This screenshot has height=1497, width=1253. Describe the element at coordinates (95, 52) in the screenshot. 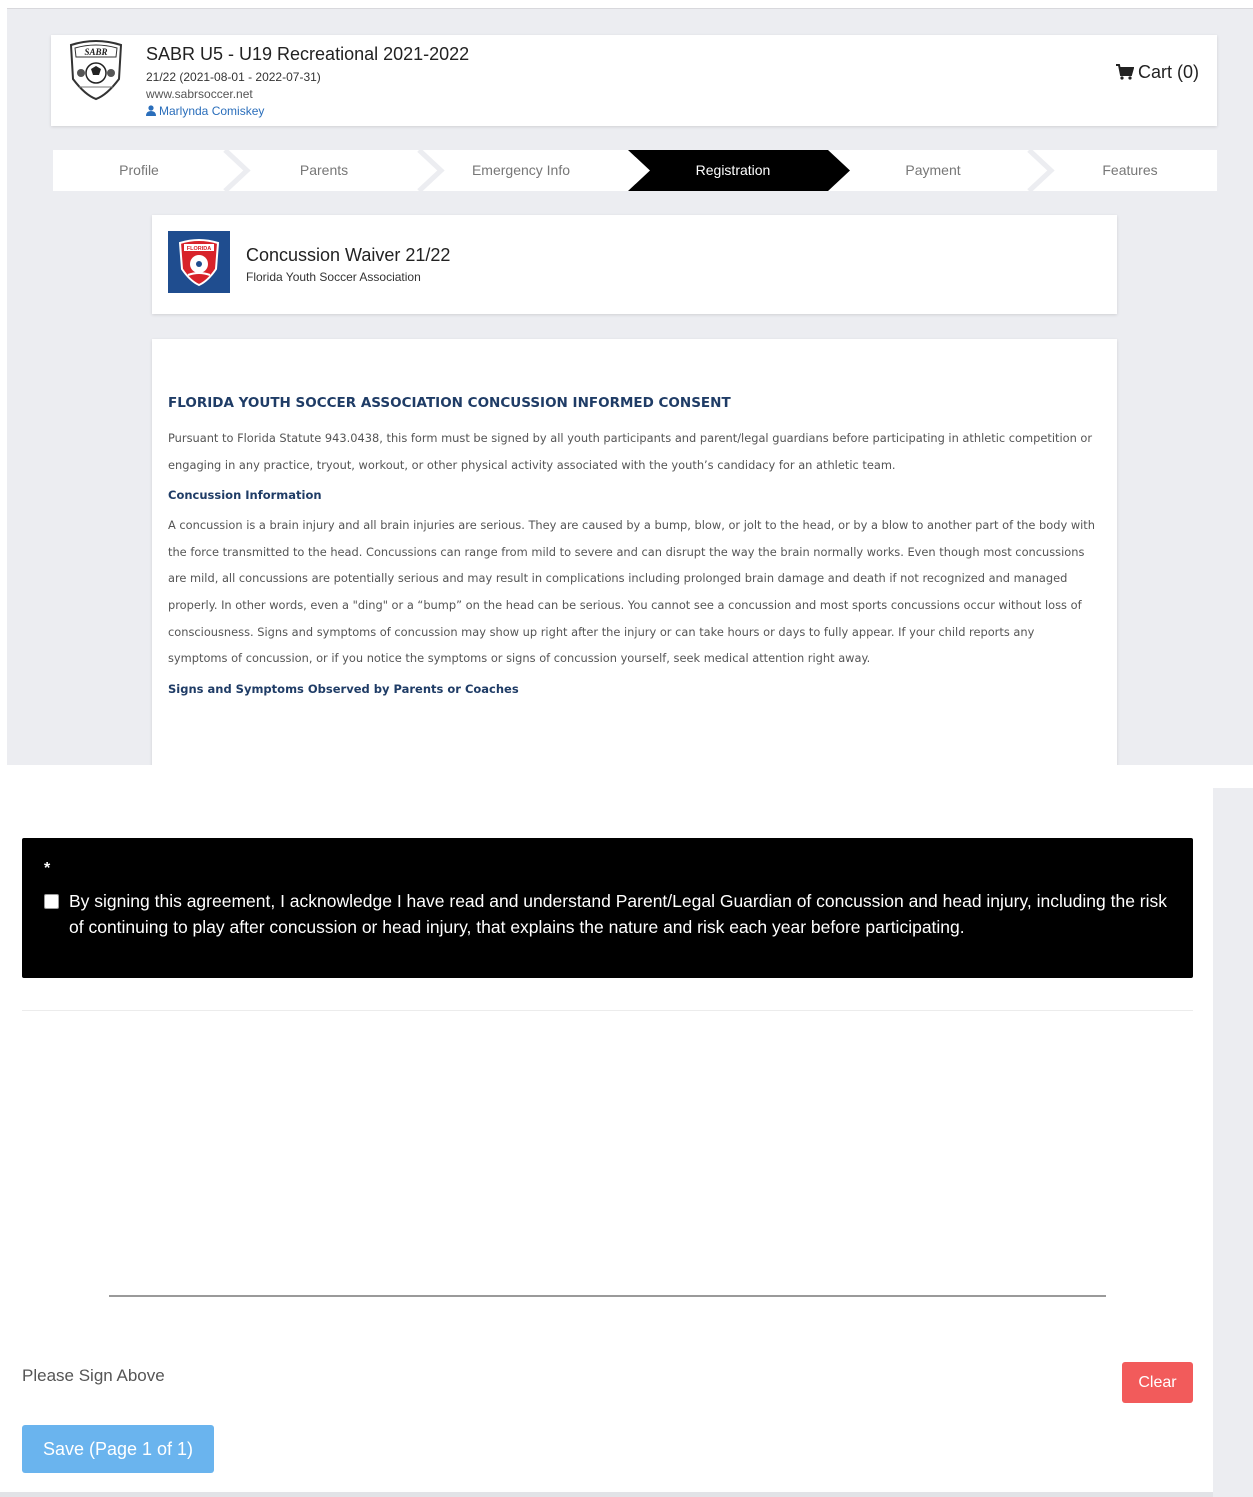

I see `svg-text: SABR` at that location.